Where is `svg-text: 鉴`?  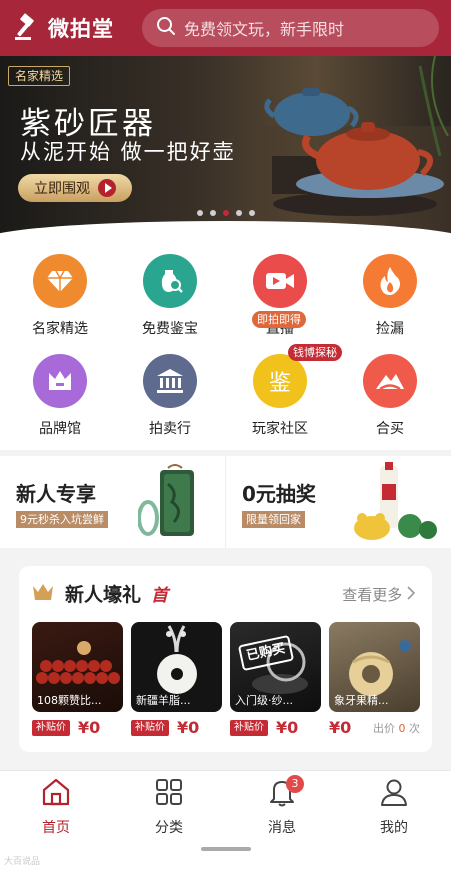
svg-text: 鉴 is located at coordinates (280, 382).